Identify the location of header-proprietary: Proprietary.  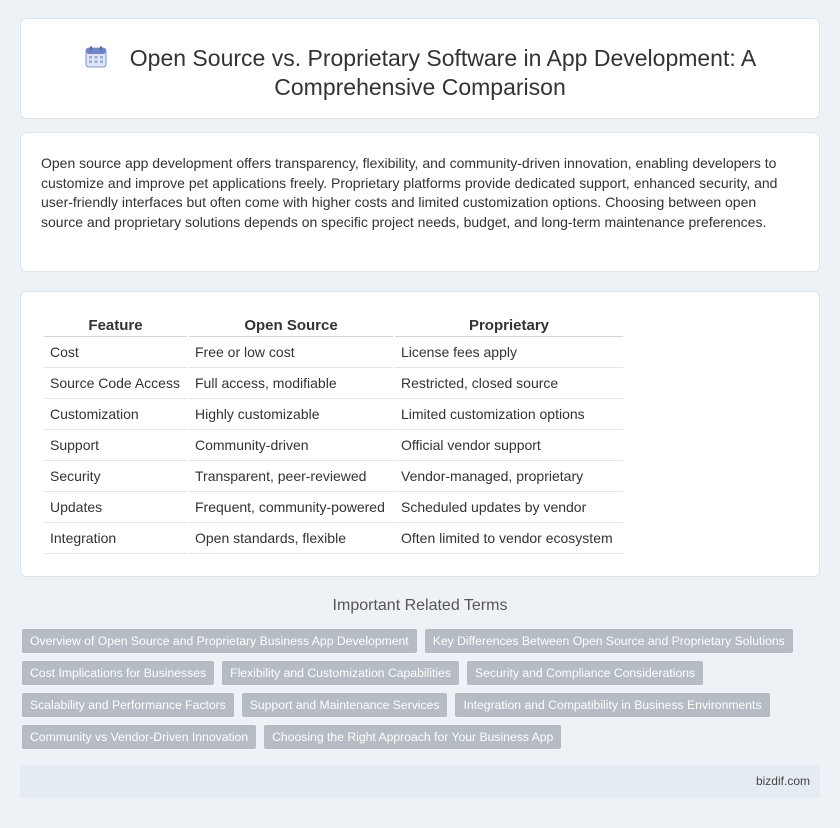
(509, 326).